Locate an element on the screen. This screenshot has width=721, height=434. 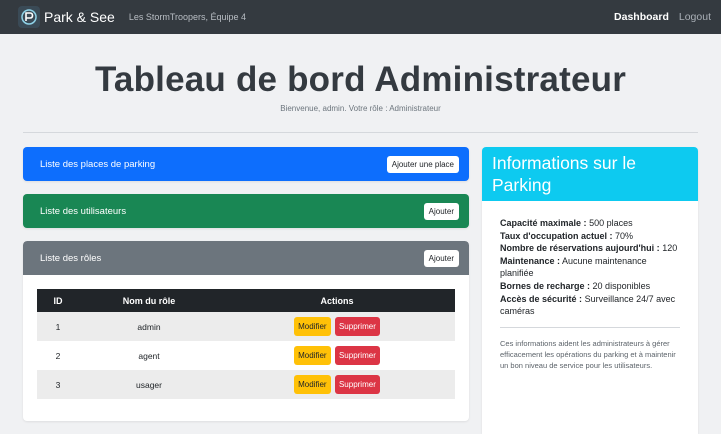
roles-list-bar: Liste des rôles Ajouter is located at coordinates (246, 258).